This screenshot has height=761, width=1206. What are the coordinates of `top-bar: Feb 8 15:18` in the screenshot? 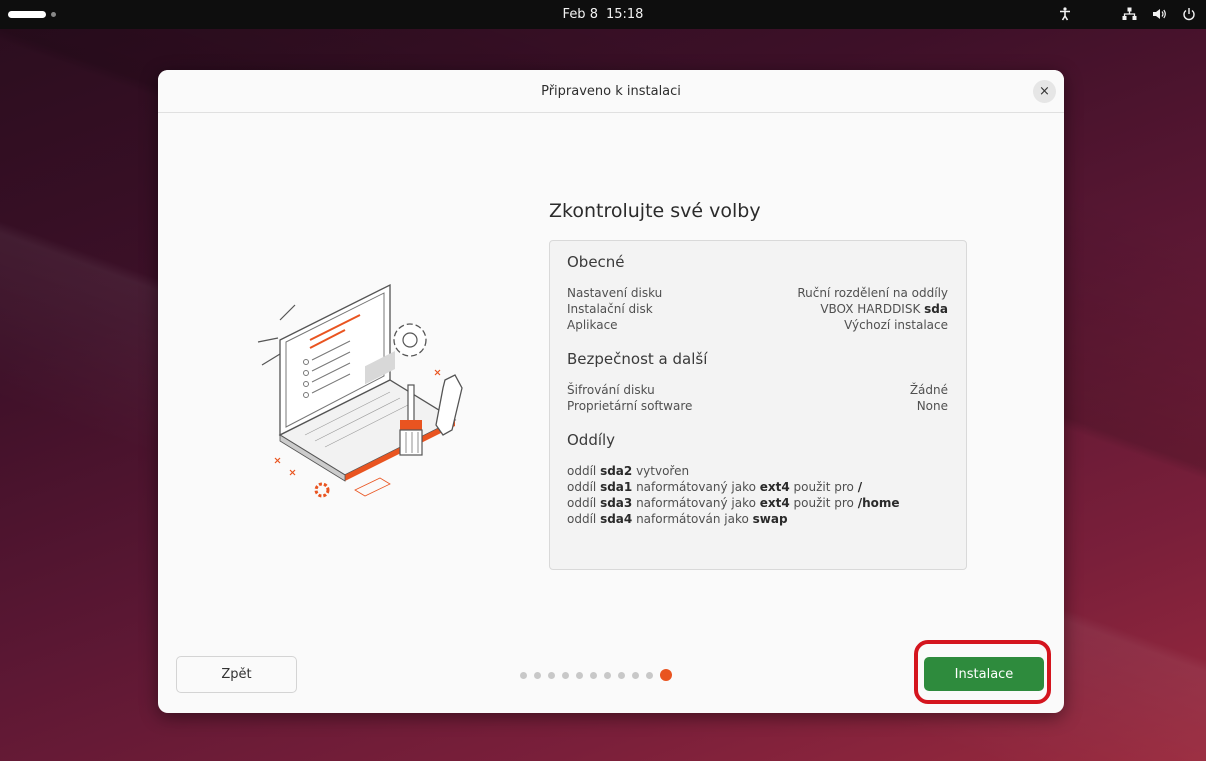 It's located at (603, 14).